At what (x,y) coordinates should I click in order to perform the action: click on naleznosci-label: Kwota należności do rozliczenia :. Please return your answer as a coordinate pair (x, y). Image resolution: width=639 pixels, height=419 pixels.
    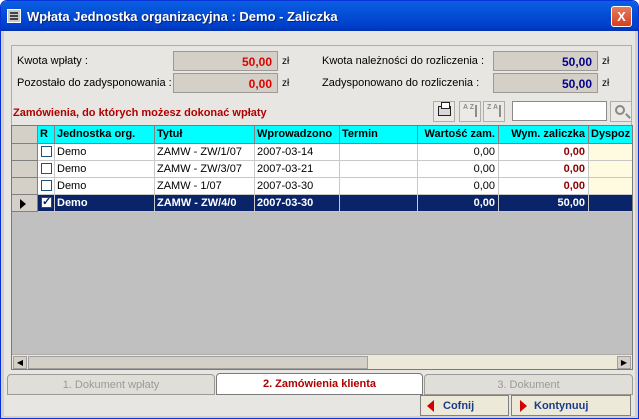
    Looking at the image, I should click on (403, 61).